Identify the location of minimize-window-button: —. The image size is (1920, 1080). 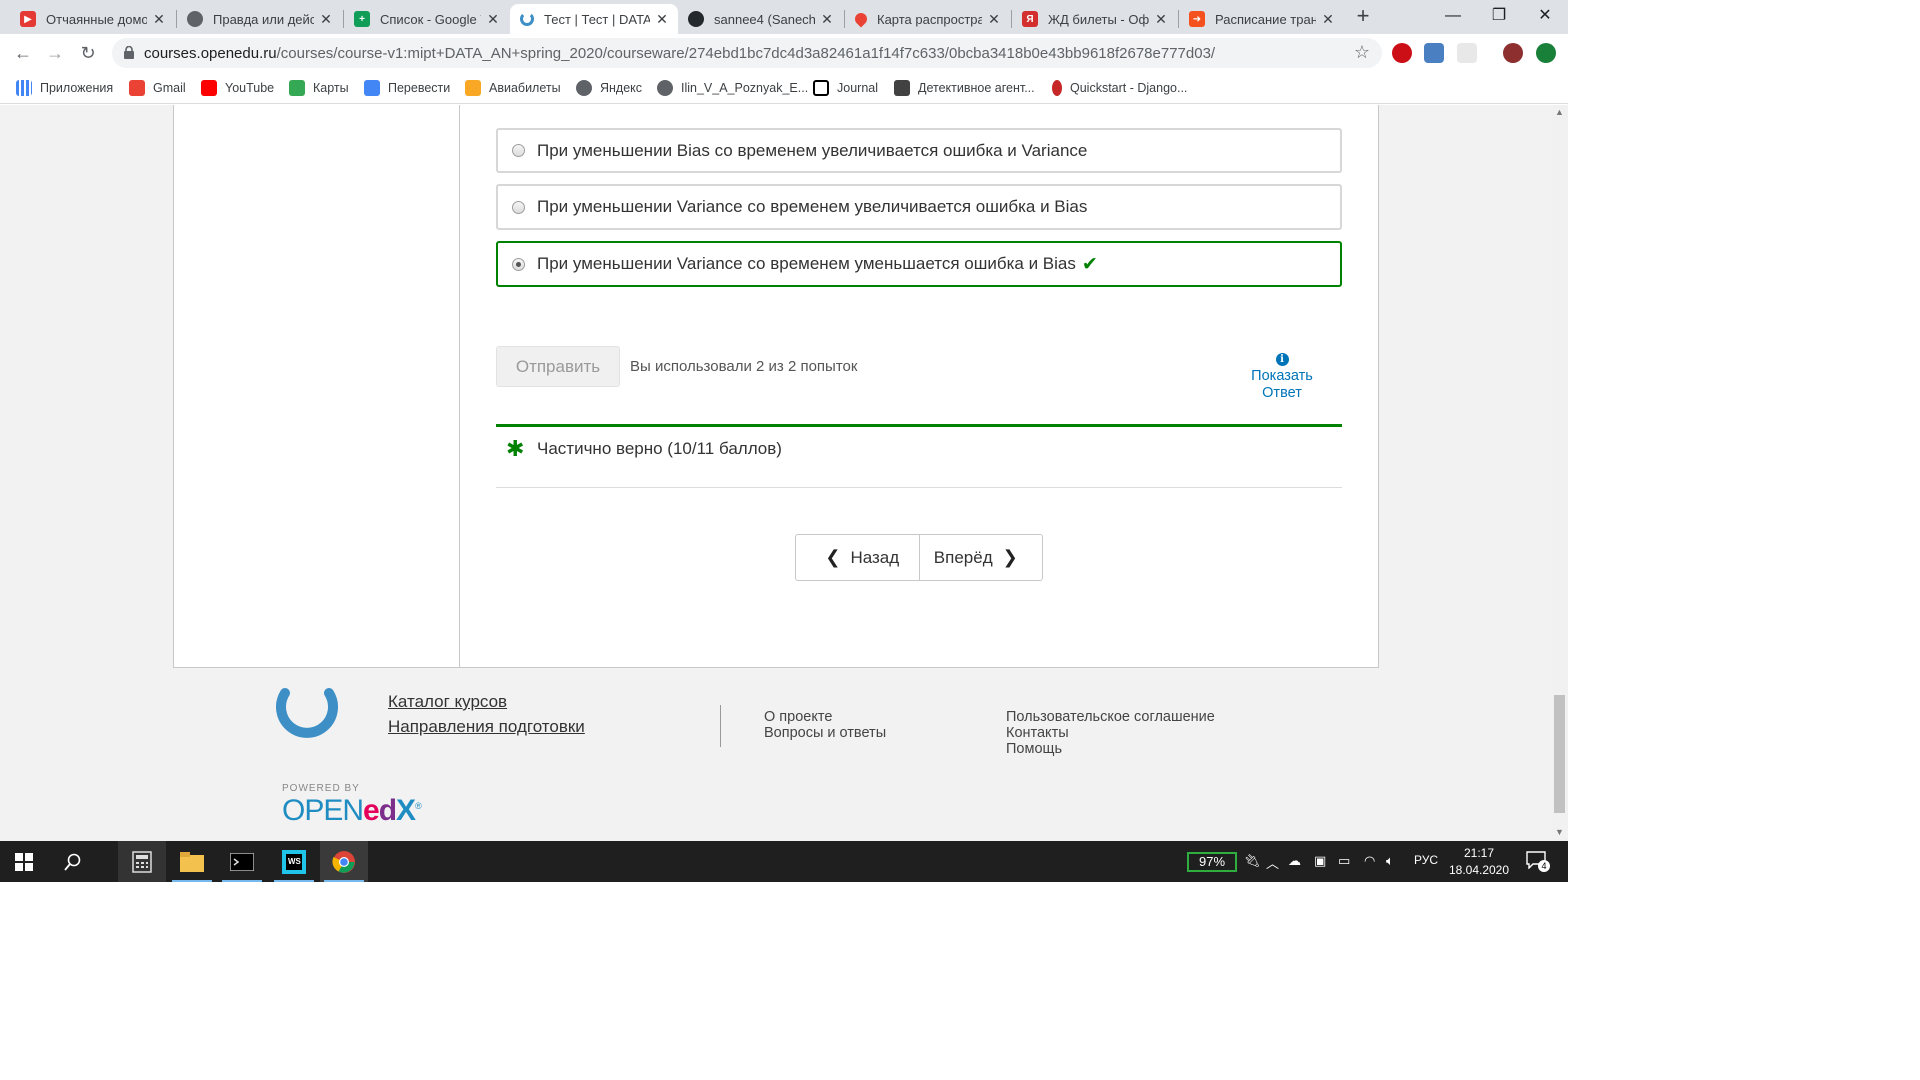
(1453, 16).